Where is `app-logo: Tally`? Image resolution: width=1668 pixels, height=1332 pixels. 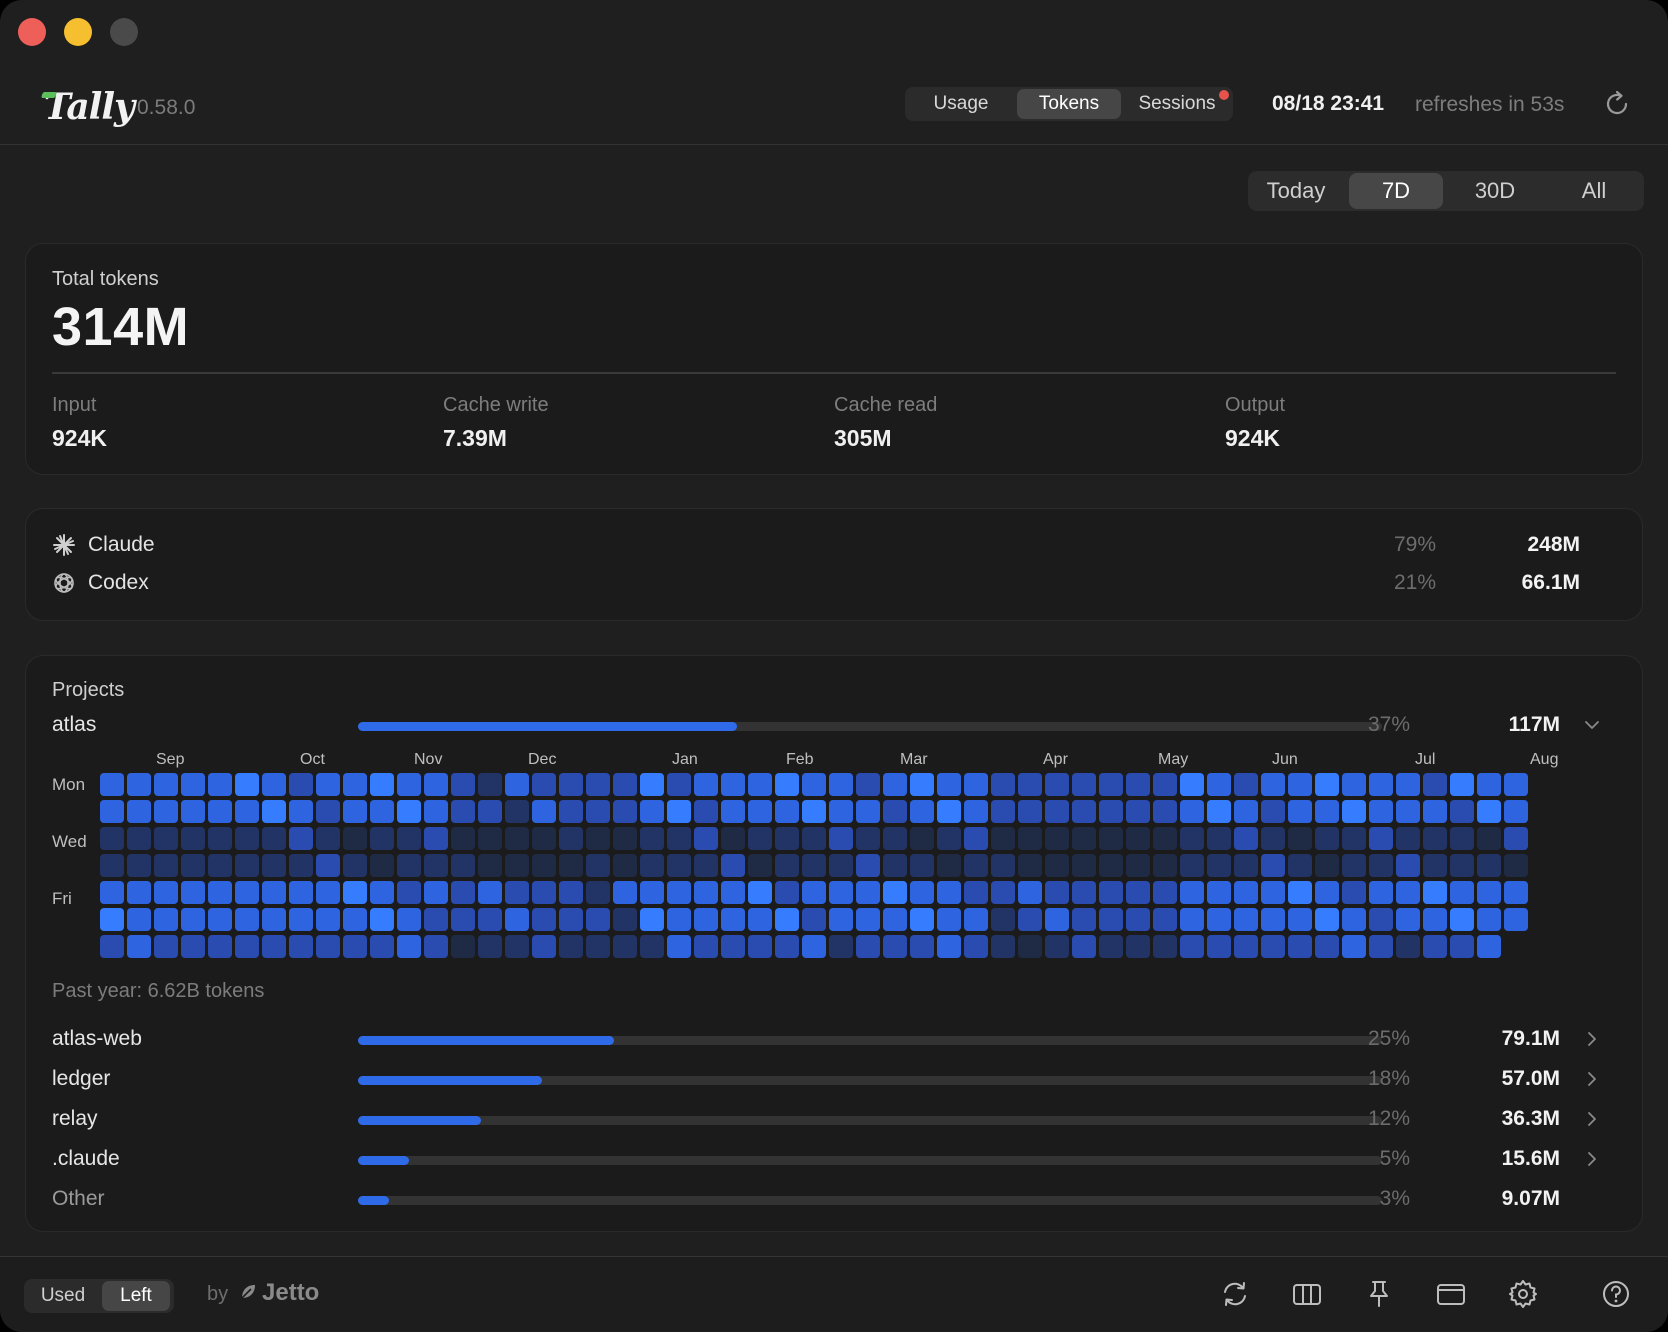 app-logo: Tally is located at coordinates (89, 107).